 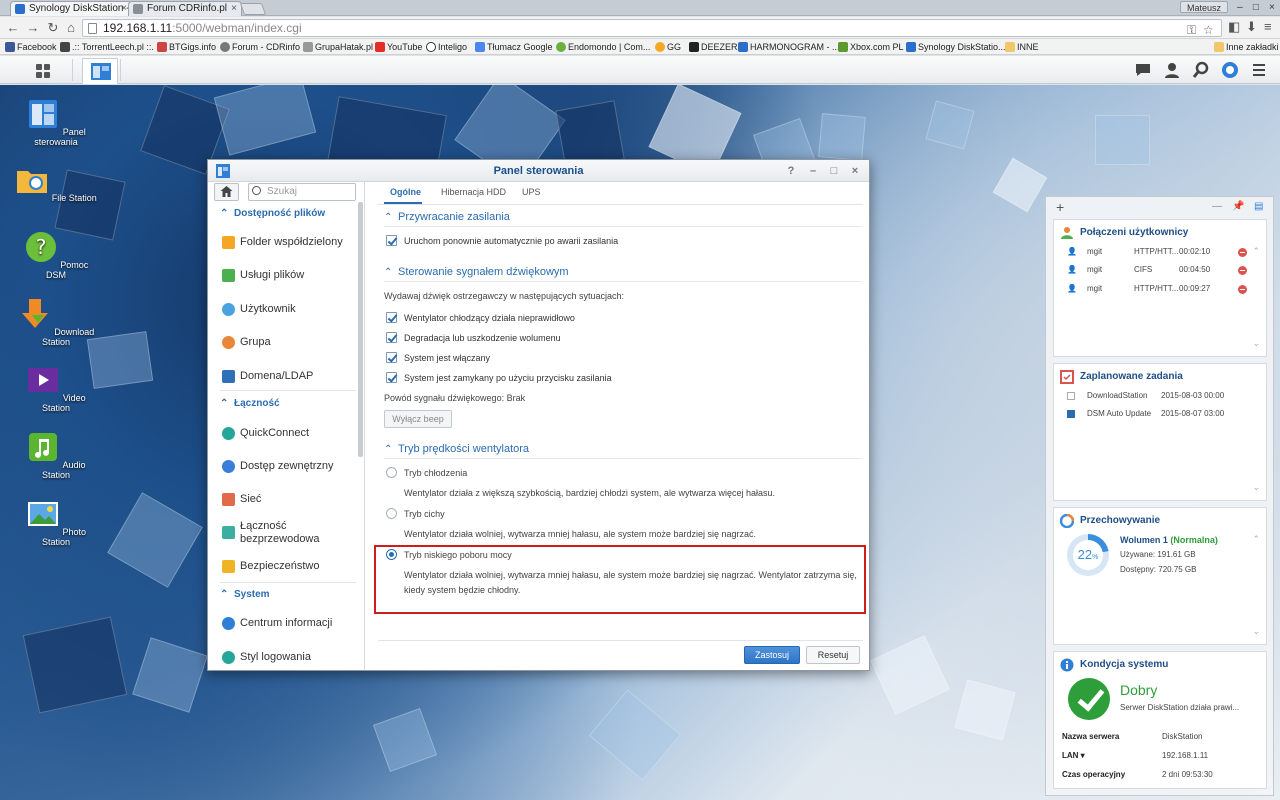 I want to click on widget-layout-icon: ▤, so click(x=1258, y=206).